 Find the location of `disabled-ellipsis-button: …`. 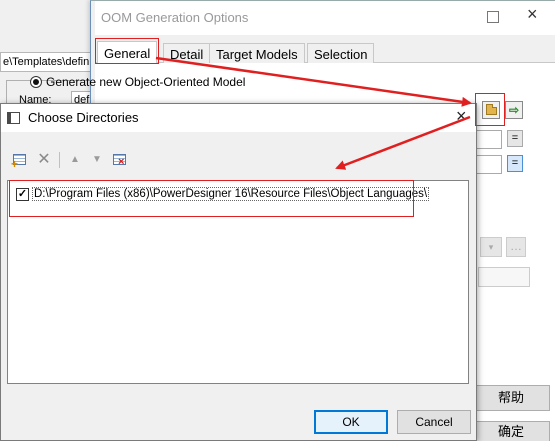

disabled-ellipsis-button: … is located at coordinates (516, 247).